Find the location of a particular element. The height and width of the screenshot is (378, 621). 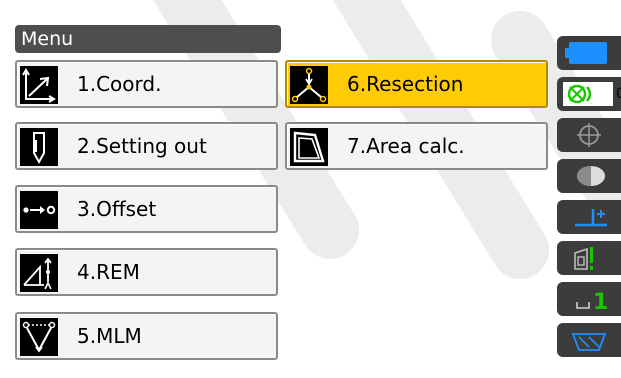

page-title: Menu is located at coordinates (148, 39).